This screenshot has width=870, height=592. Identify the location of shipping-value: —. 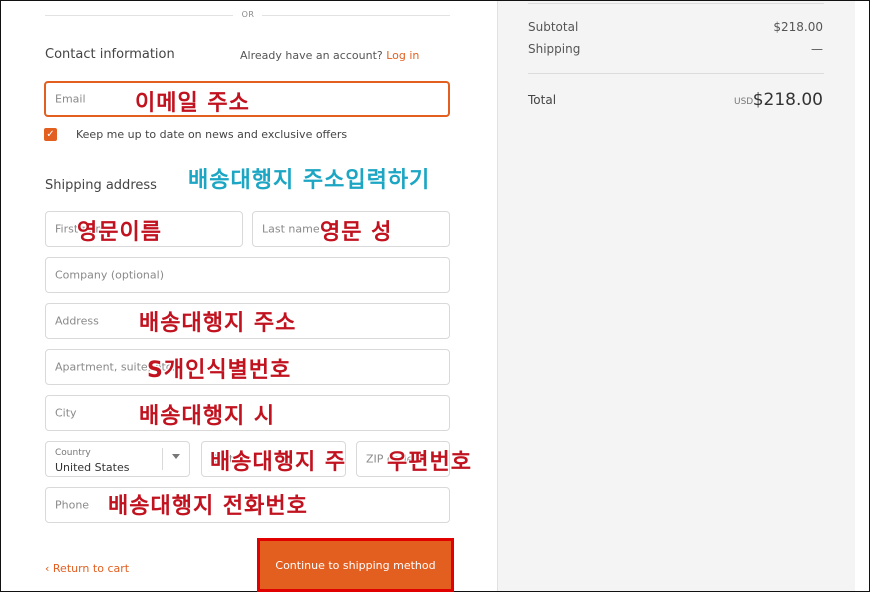
(817, 49).